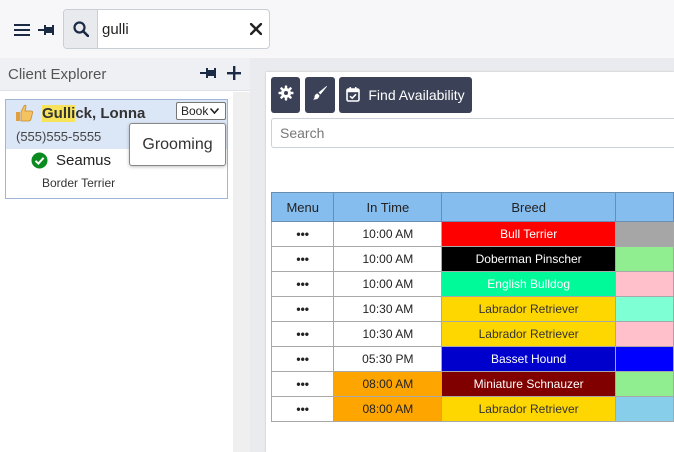 The height and width of the screenshot is (452, 674). Describe the element at coordinates (81, 29) in the screenshot. I see `search-icon` at that location.